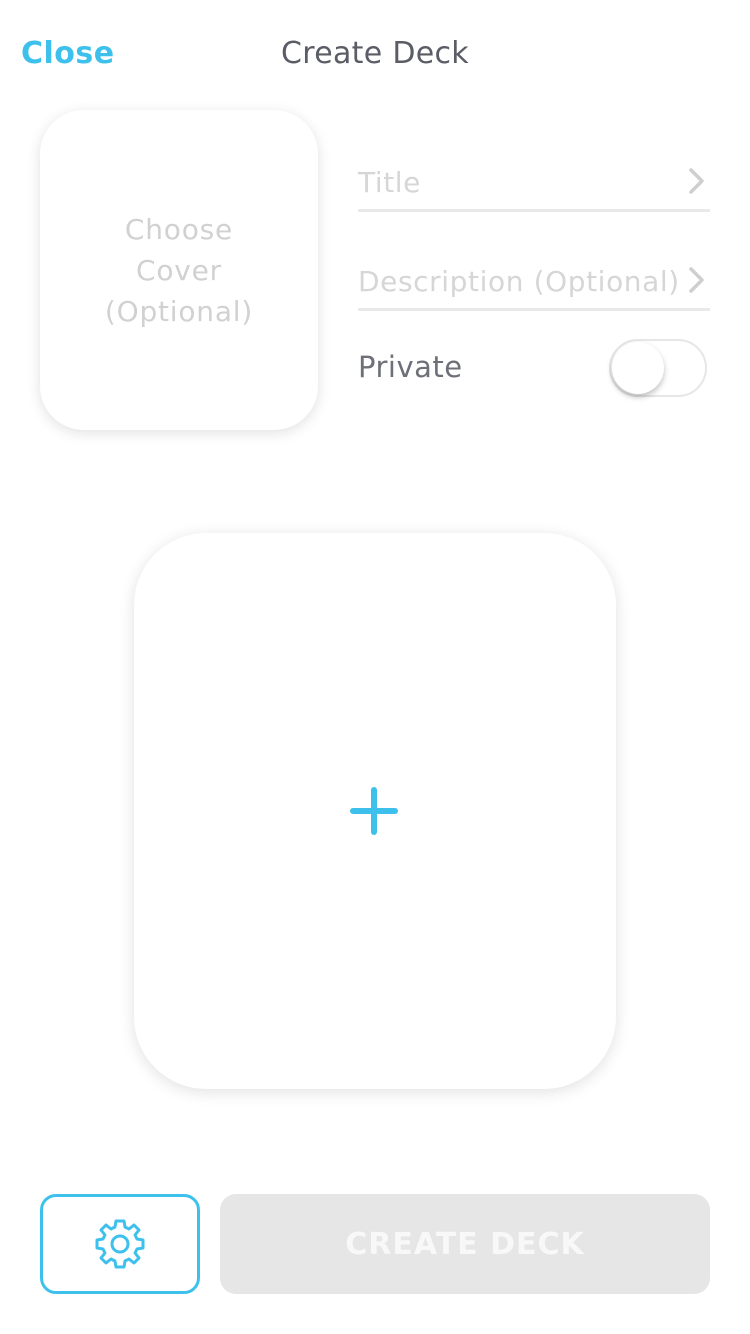  Describe the element at coordinates (519, 281) in the screenshot. I see `description-placeholder: Description (Optional)` at that location.